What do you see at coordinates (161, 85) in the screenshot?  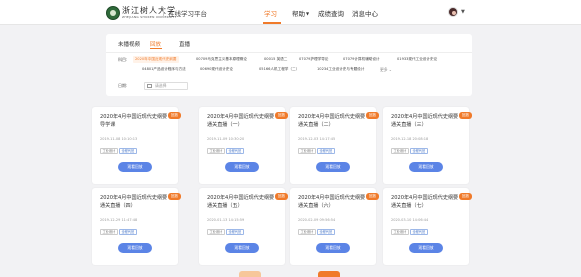 I see `date-placeholder: 请选择` at bounding box center [161, 85].